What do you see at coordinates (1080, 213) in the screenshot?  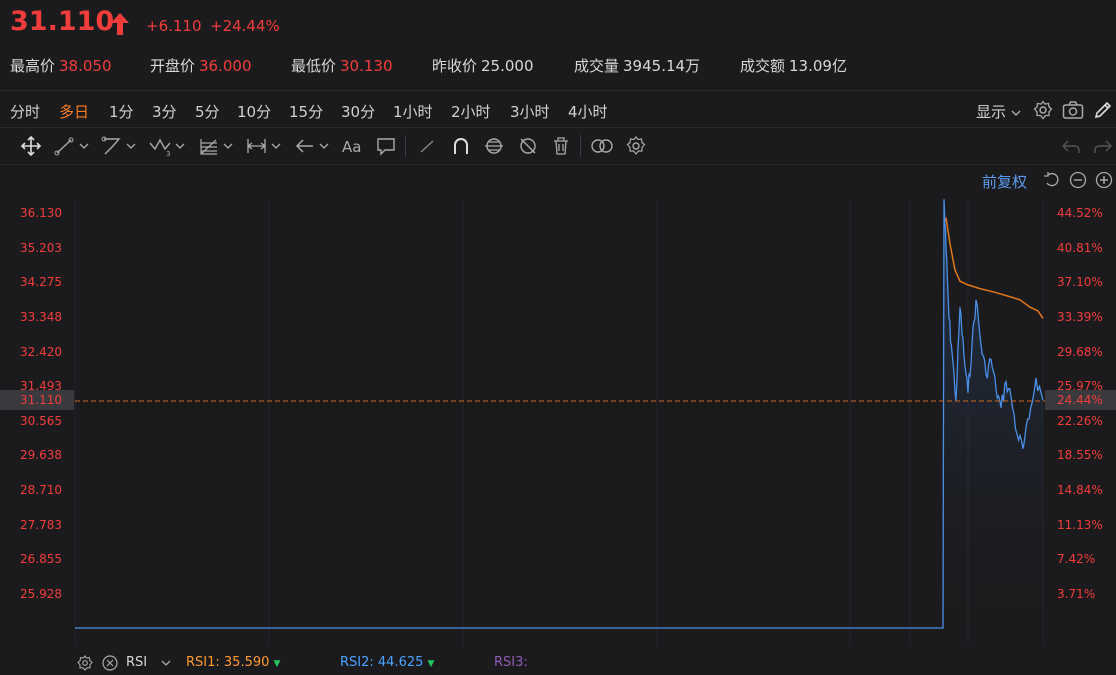 I see `y-tick-right: 44.52%` at bounding box center [1080, 213].